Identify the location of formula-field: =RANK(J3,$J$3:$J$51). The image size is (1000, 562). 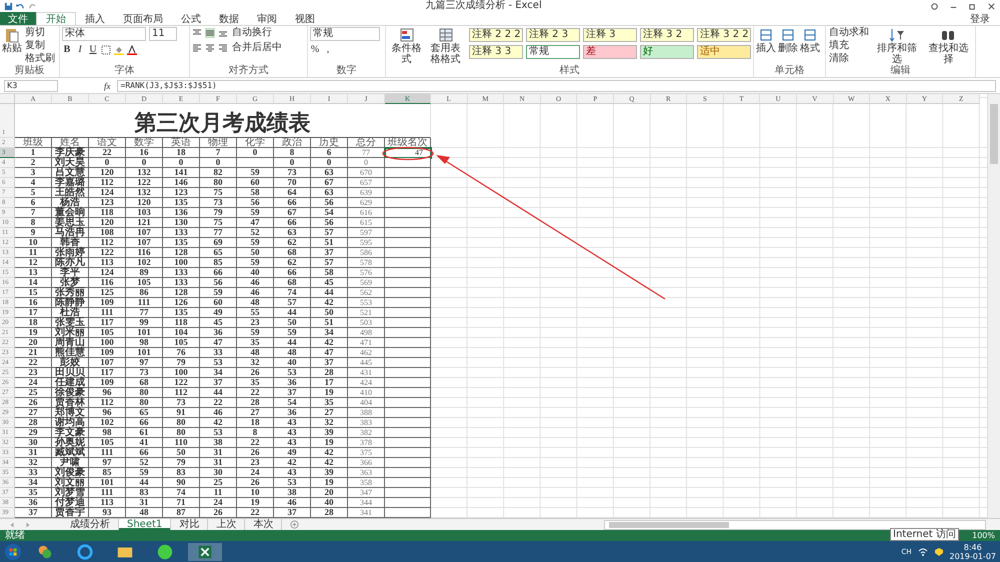
(556, 86).